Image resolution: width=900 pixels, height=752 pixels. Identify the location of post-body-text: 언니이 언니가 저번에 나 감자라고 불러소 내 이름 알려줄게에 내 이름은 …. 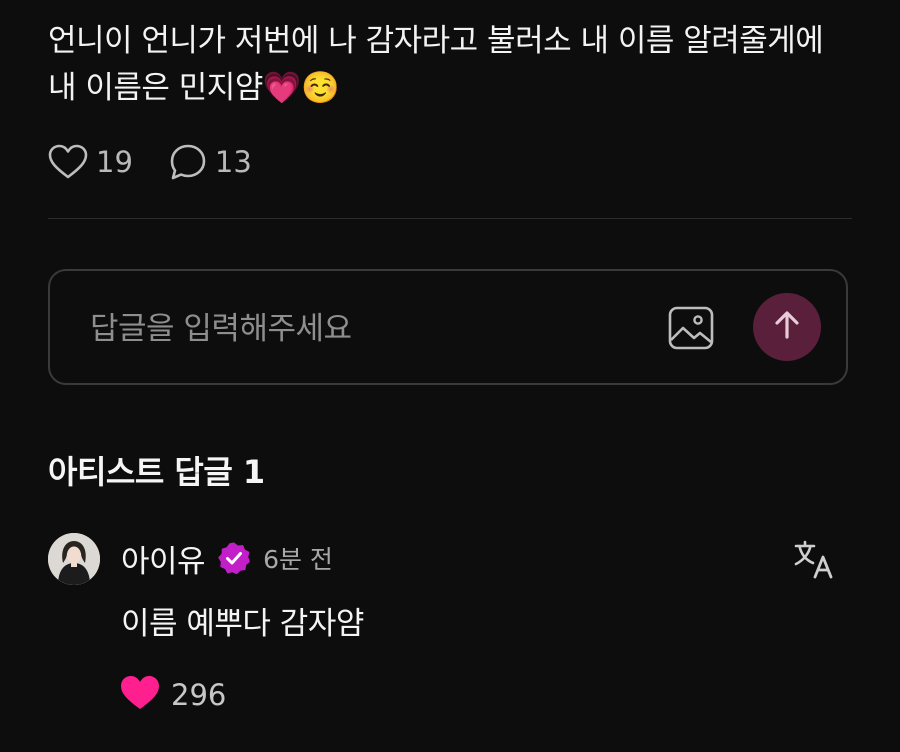
(440, 64).